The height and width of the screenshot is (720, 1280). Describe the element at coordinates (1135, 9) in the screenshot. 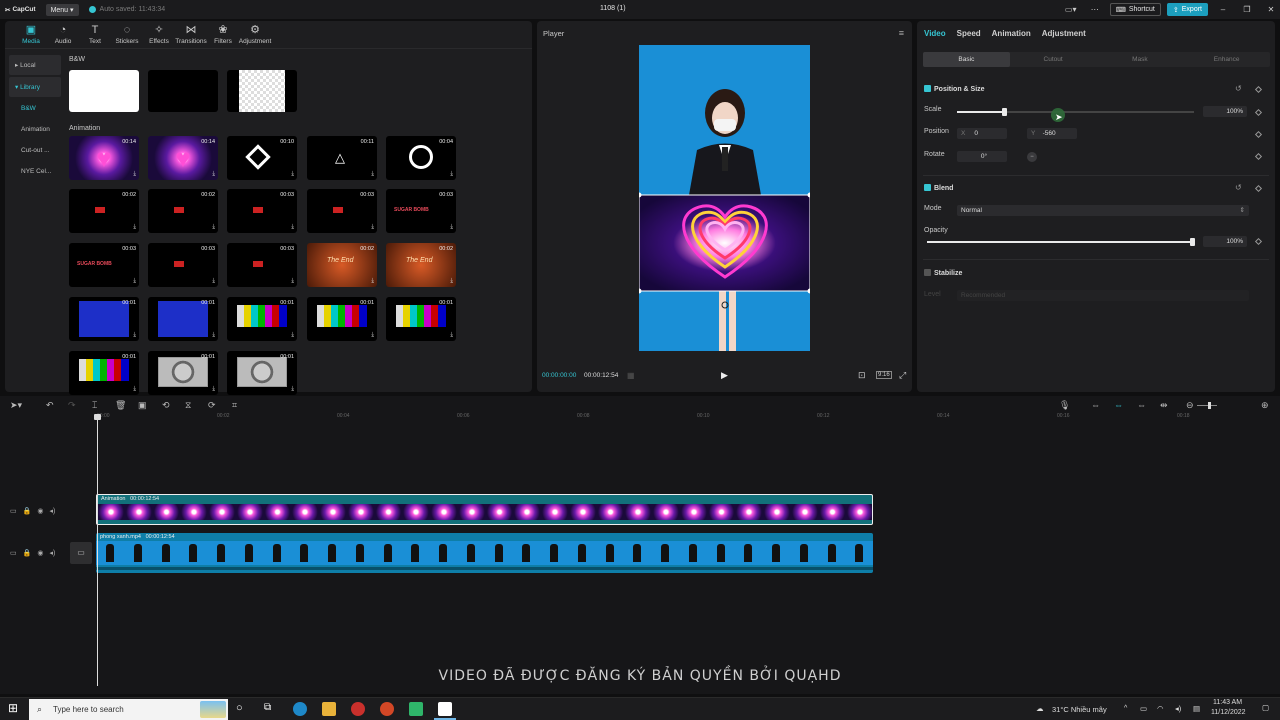

I see `shortcut-button: ⌨ Shortcut` at that location.